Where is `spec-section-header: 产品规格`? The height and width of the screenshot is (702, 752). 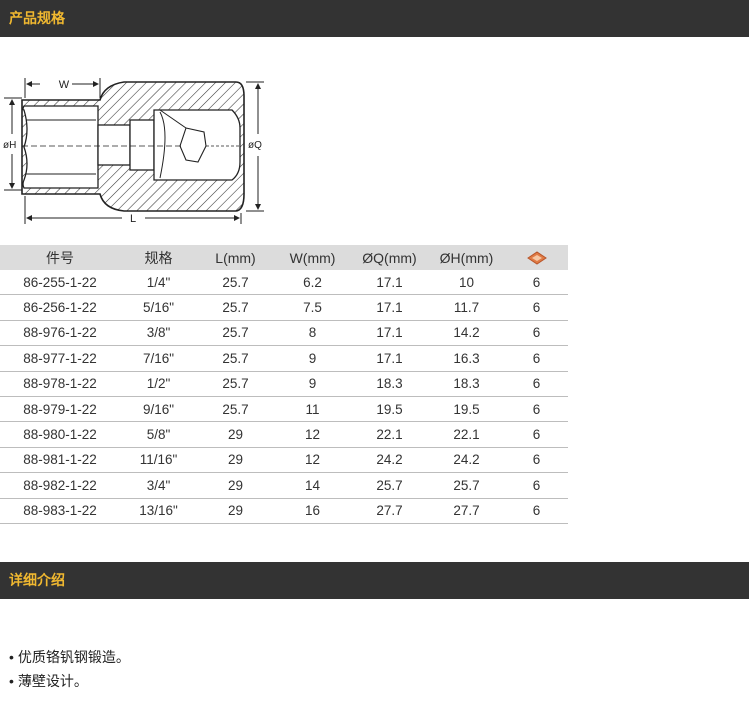
spec-section-header: 产品规格 is located at coordinates (374, 18).